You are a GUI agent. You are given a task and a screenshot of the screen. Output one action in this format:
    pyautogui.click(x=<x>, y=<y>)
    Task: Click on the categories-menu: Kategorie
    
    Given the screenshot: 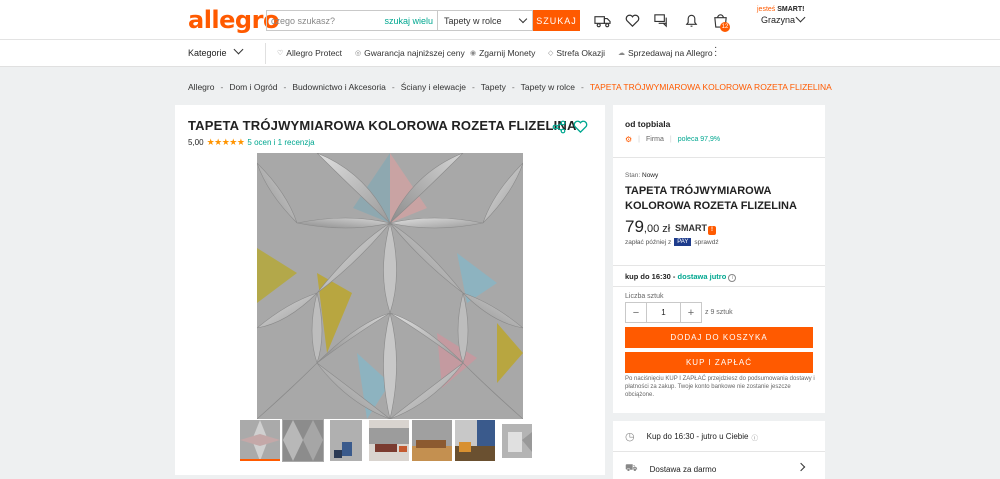 What is the action you would take?
    pyautogui.click(x=207, y=53)
    